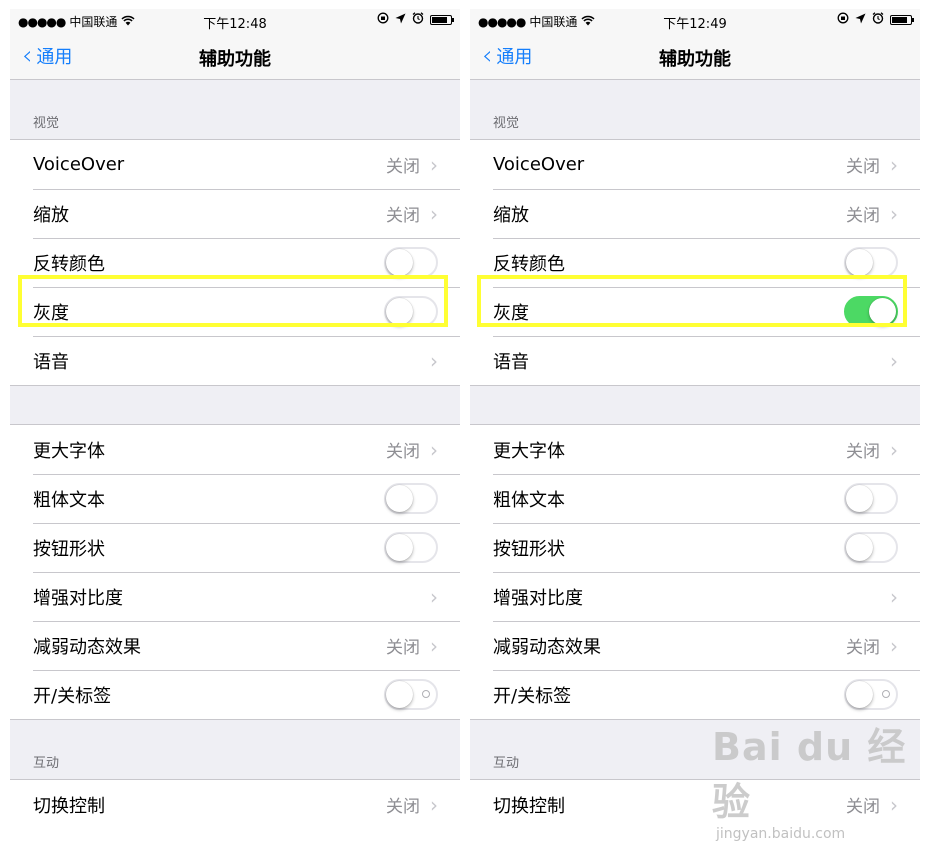  I want to click on battery-icon, so click(442, 19).